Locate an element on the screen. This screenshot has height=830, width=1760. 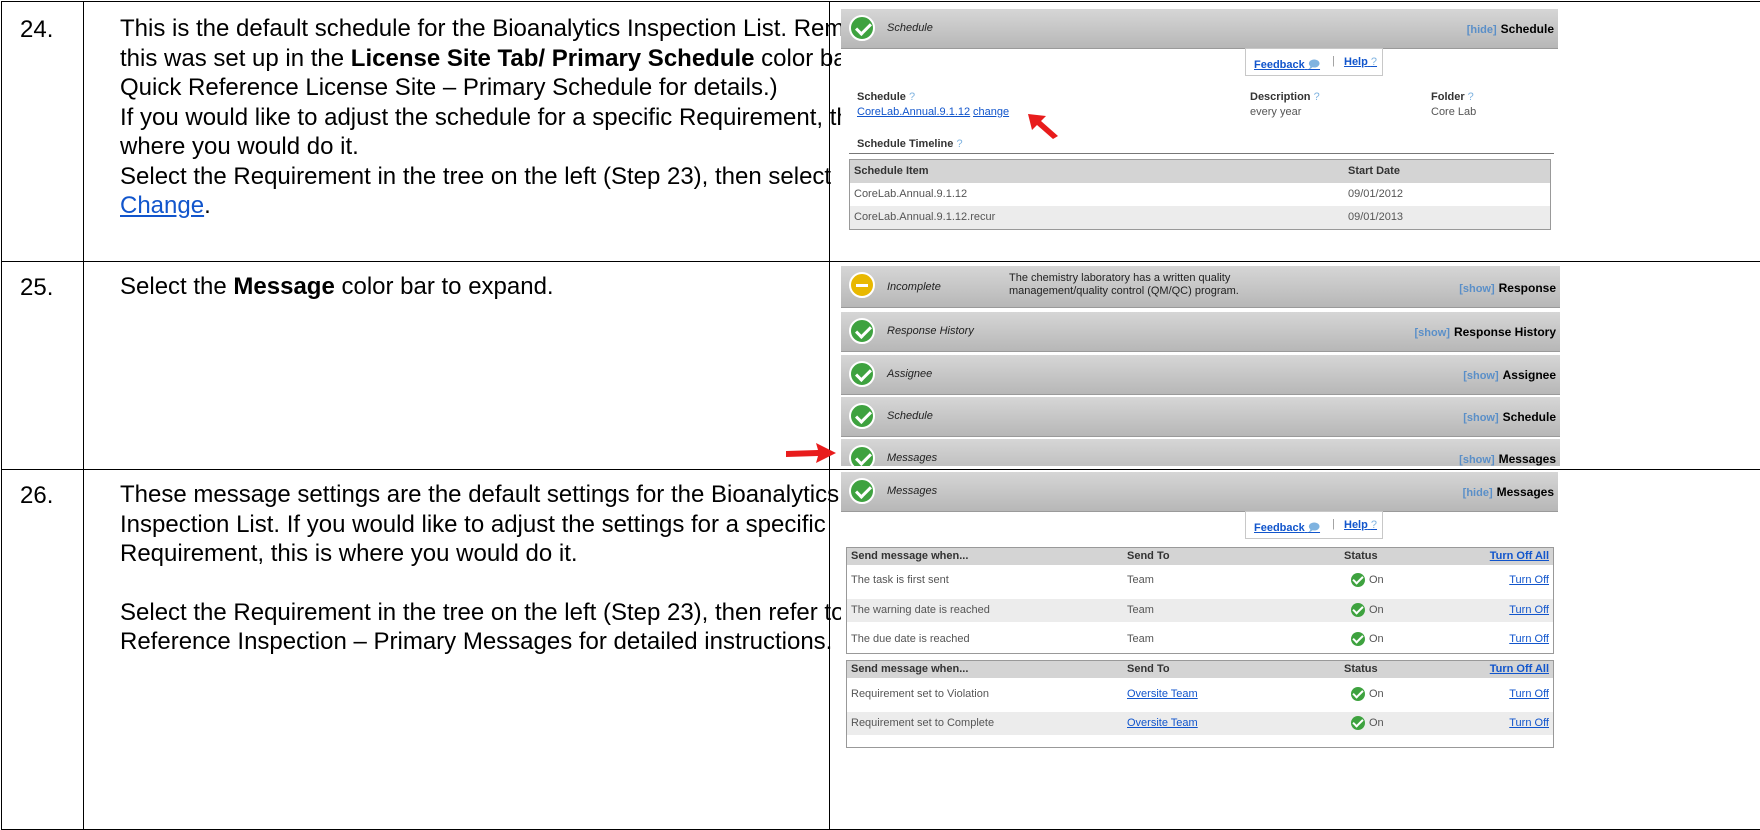
schedule-timeline-label: Schedule Timeline ? is located at coordinates (910, 144).